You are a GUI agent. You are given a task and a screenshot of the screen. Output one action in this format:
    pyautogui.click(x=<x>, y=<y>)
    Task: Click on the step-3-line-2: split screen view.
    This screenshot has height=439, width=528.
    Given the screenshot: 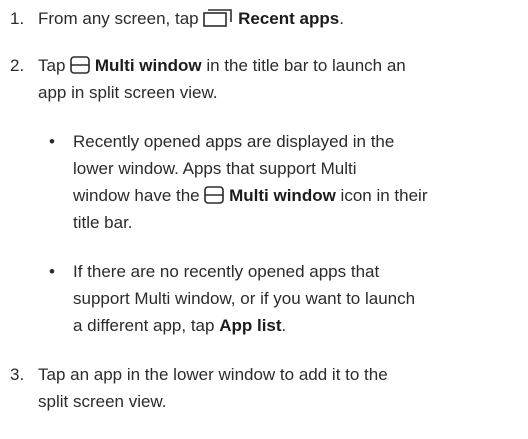 What is the action you would take?
    pyautogui.click(x=102, y=401)
    